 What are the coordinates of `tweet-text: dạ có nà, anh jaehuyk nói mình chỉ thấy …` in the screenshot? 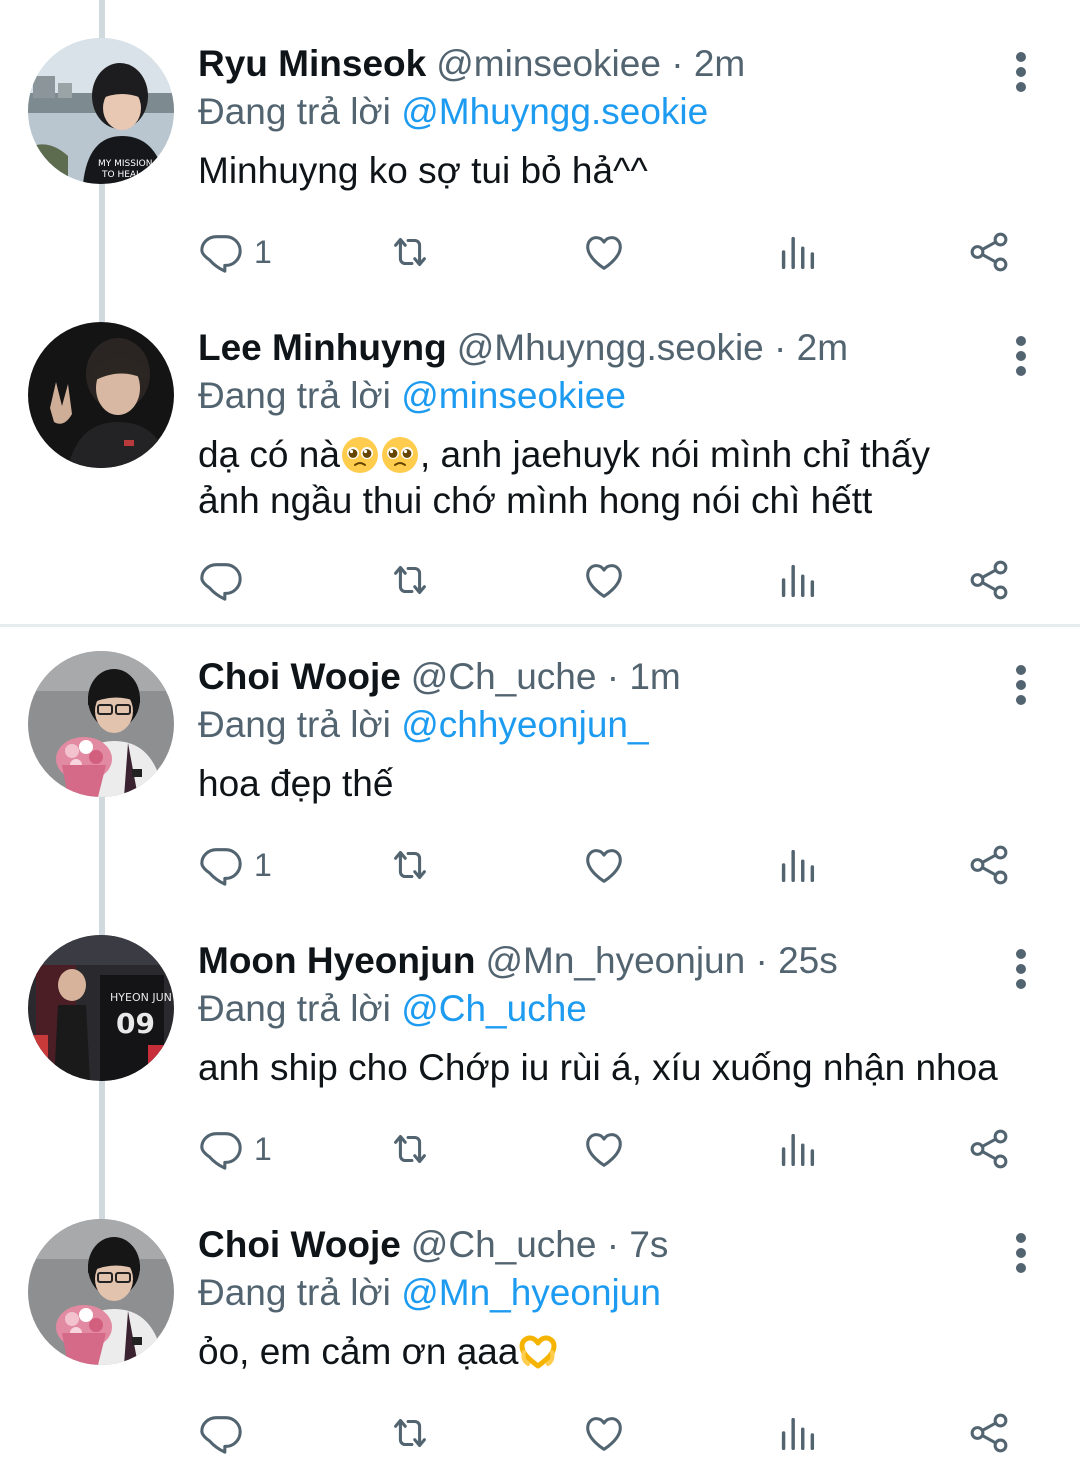 It's located at (629, 478).